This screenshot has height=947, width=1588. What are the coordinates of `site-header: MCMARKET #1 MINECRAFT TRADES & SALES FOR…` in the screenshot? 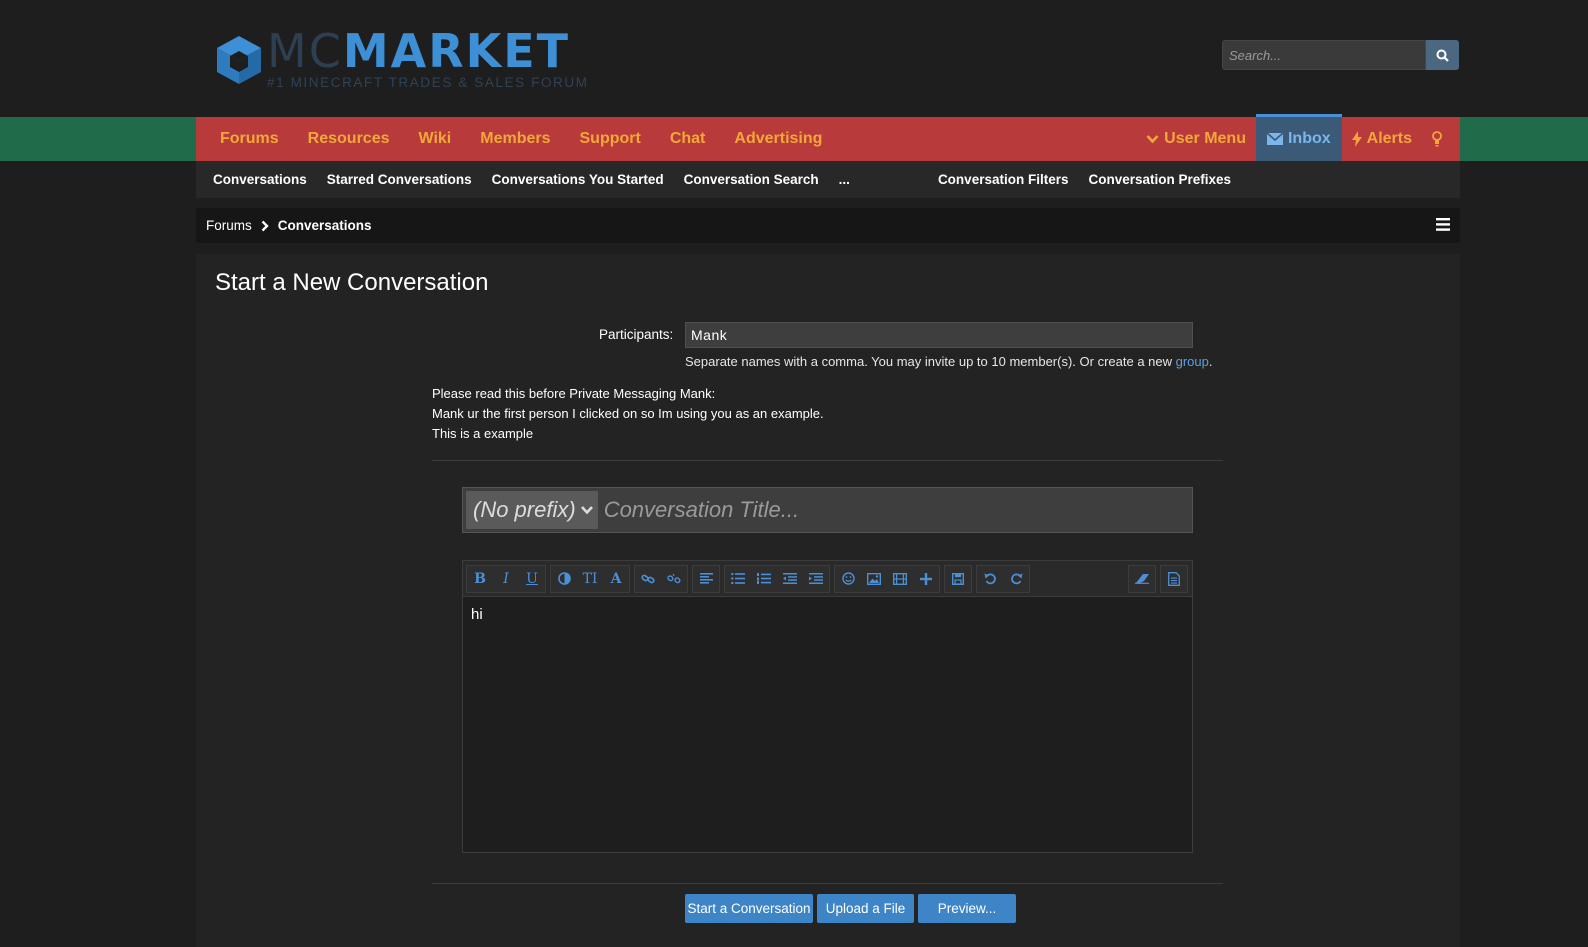 It's located at (794, 58).